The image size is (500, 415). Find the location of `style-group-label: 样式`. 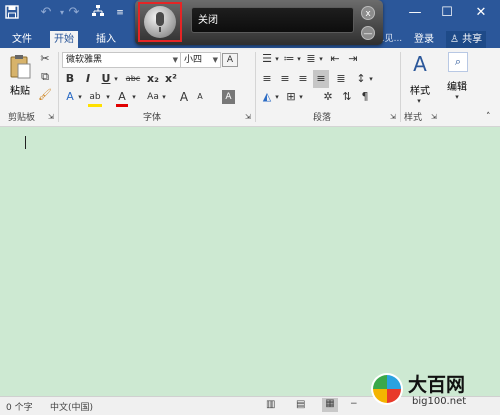

style-group-label: 样式 is located at coordinates (413, 118).